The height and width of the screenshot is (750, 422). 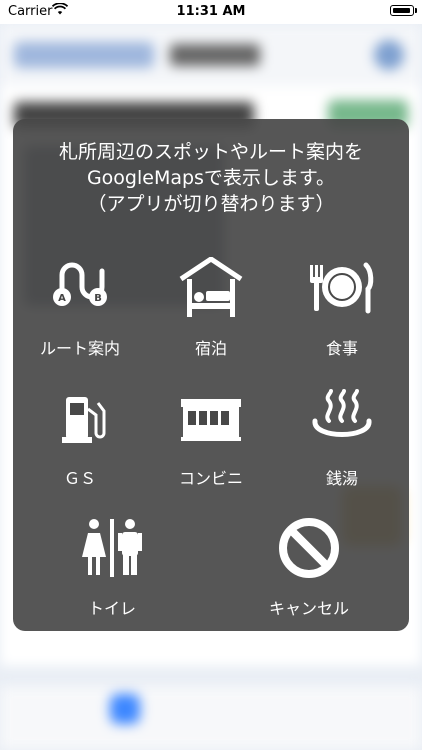 I want to click on restroom-button: トイレ, so click(x=112, y=572).